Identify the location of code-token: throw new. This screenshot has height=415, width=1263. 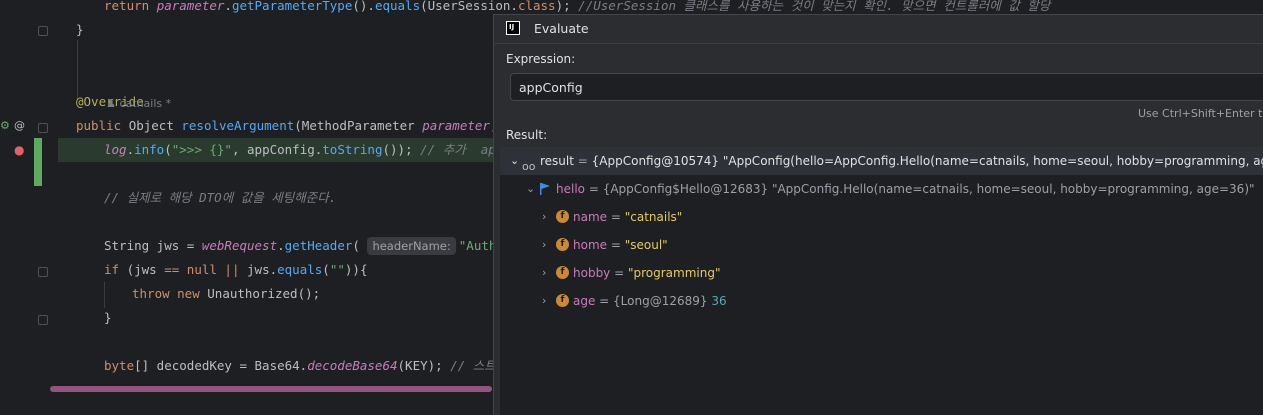
(170, 293).